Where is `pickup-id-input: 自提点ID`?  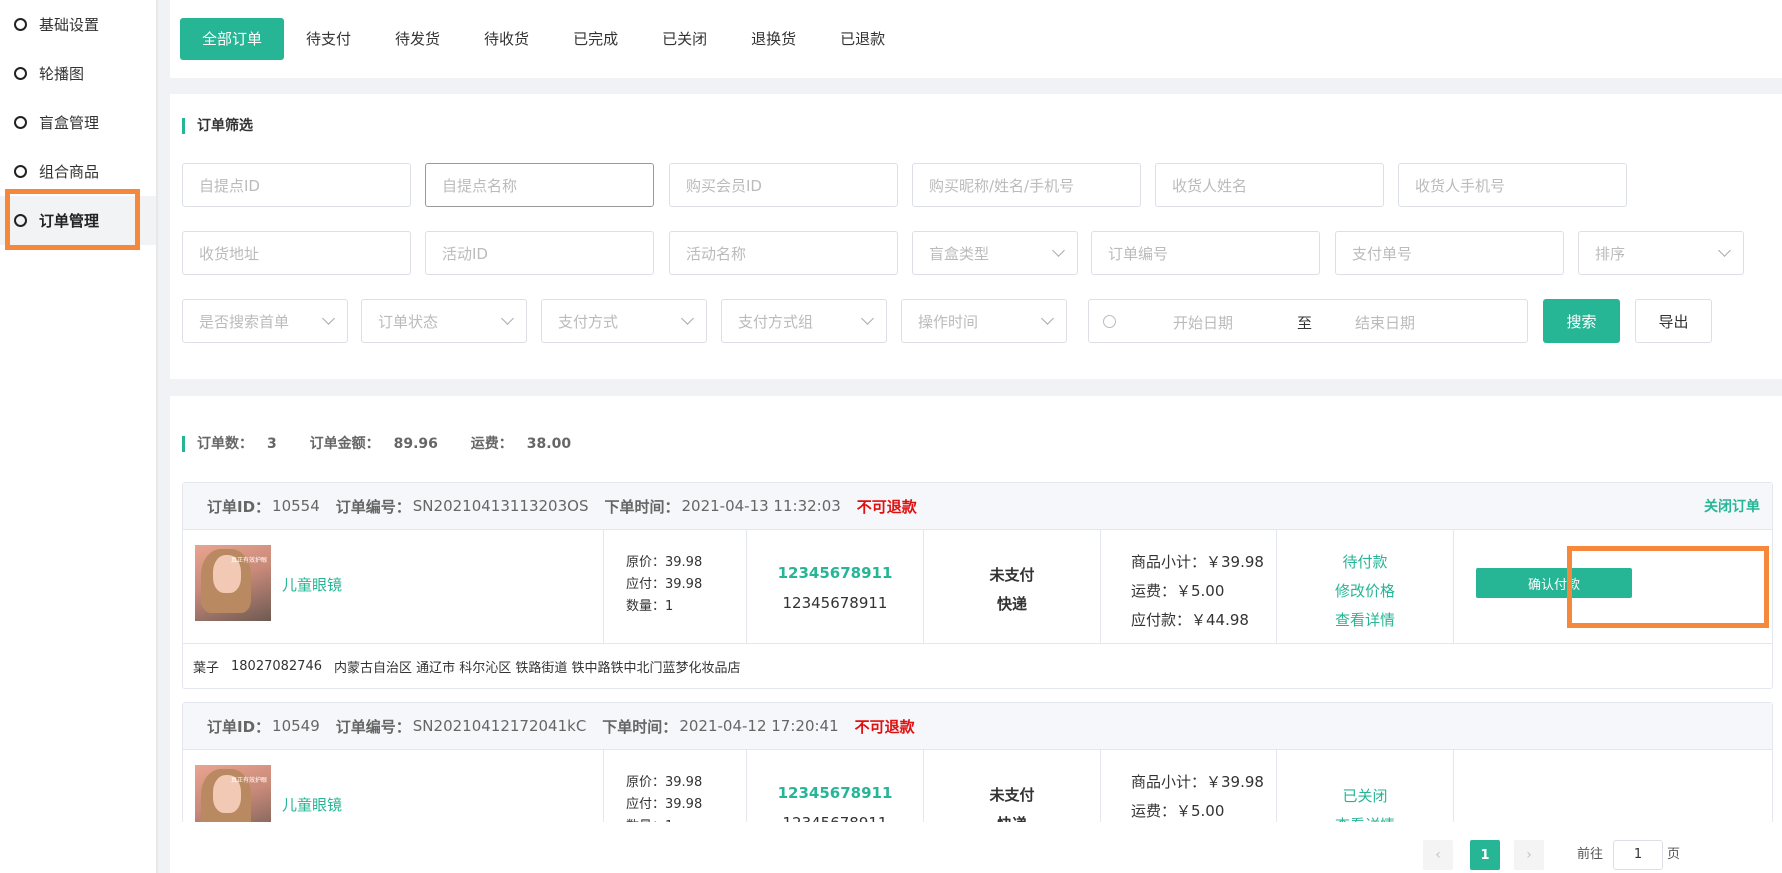 pickup-id-input: 自提点ID is located at coordinates (296, 185).